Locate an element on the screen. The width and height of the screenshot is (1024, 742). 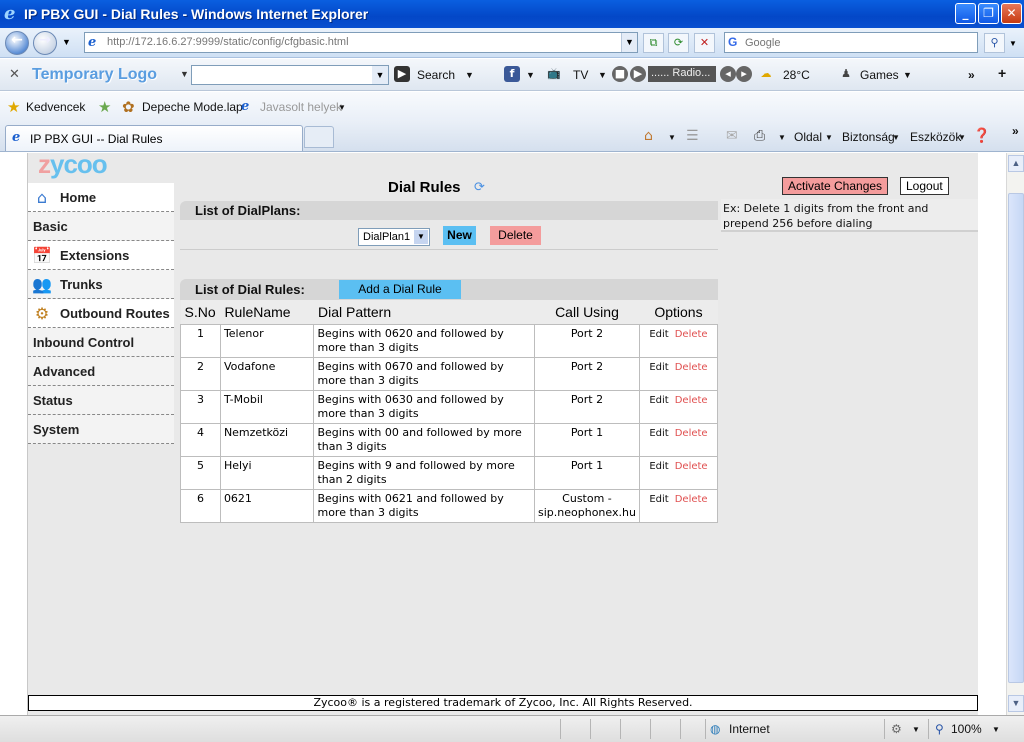
suggested-dropdown-icon: ▼ is located at coordinates (342, 107).